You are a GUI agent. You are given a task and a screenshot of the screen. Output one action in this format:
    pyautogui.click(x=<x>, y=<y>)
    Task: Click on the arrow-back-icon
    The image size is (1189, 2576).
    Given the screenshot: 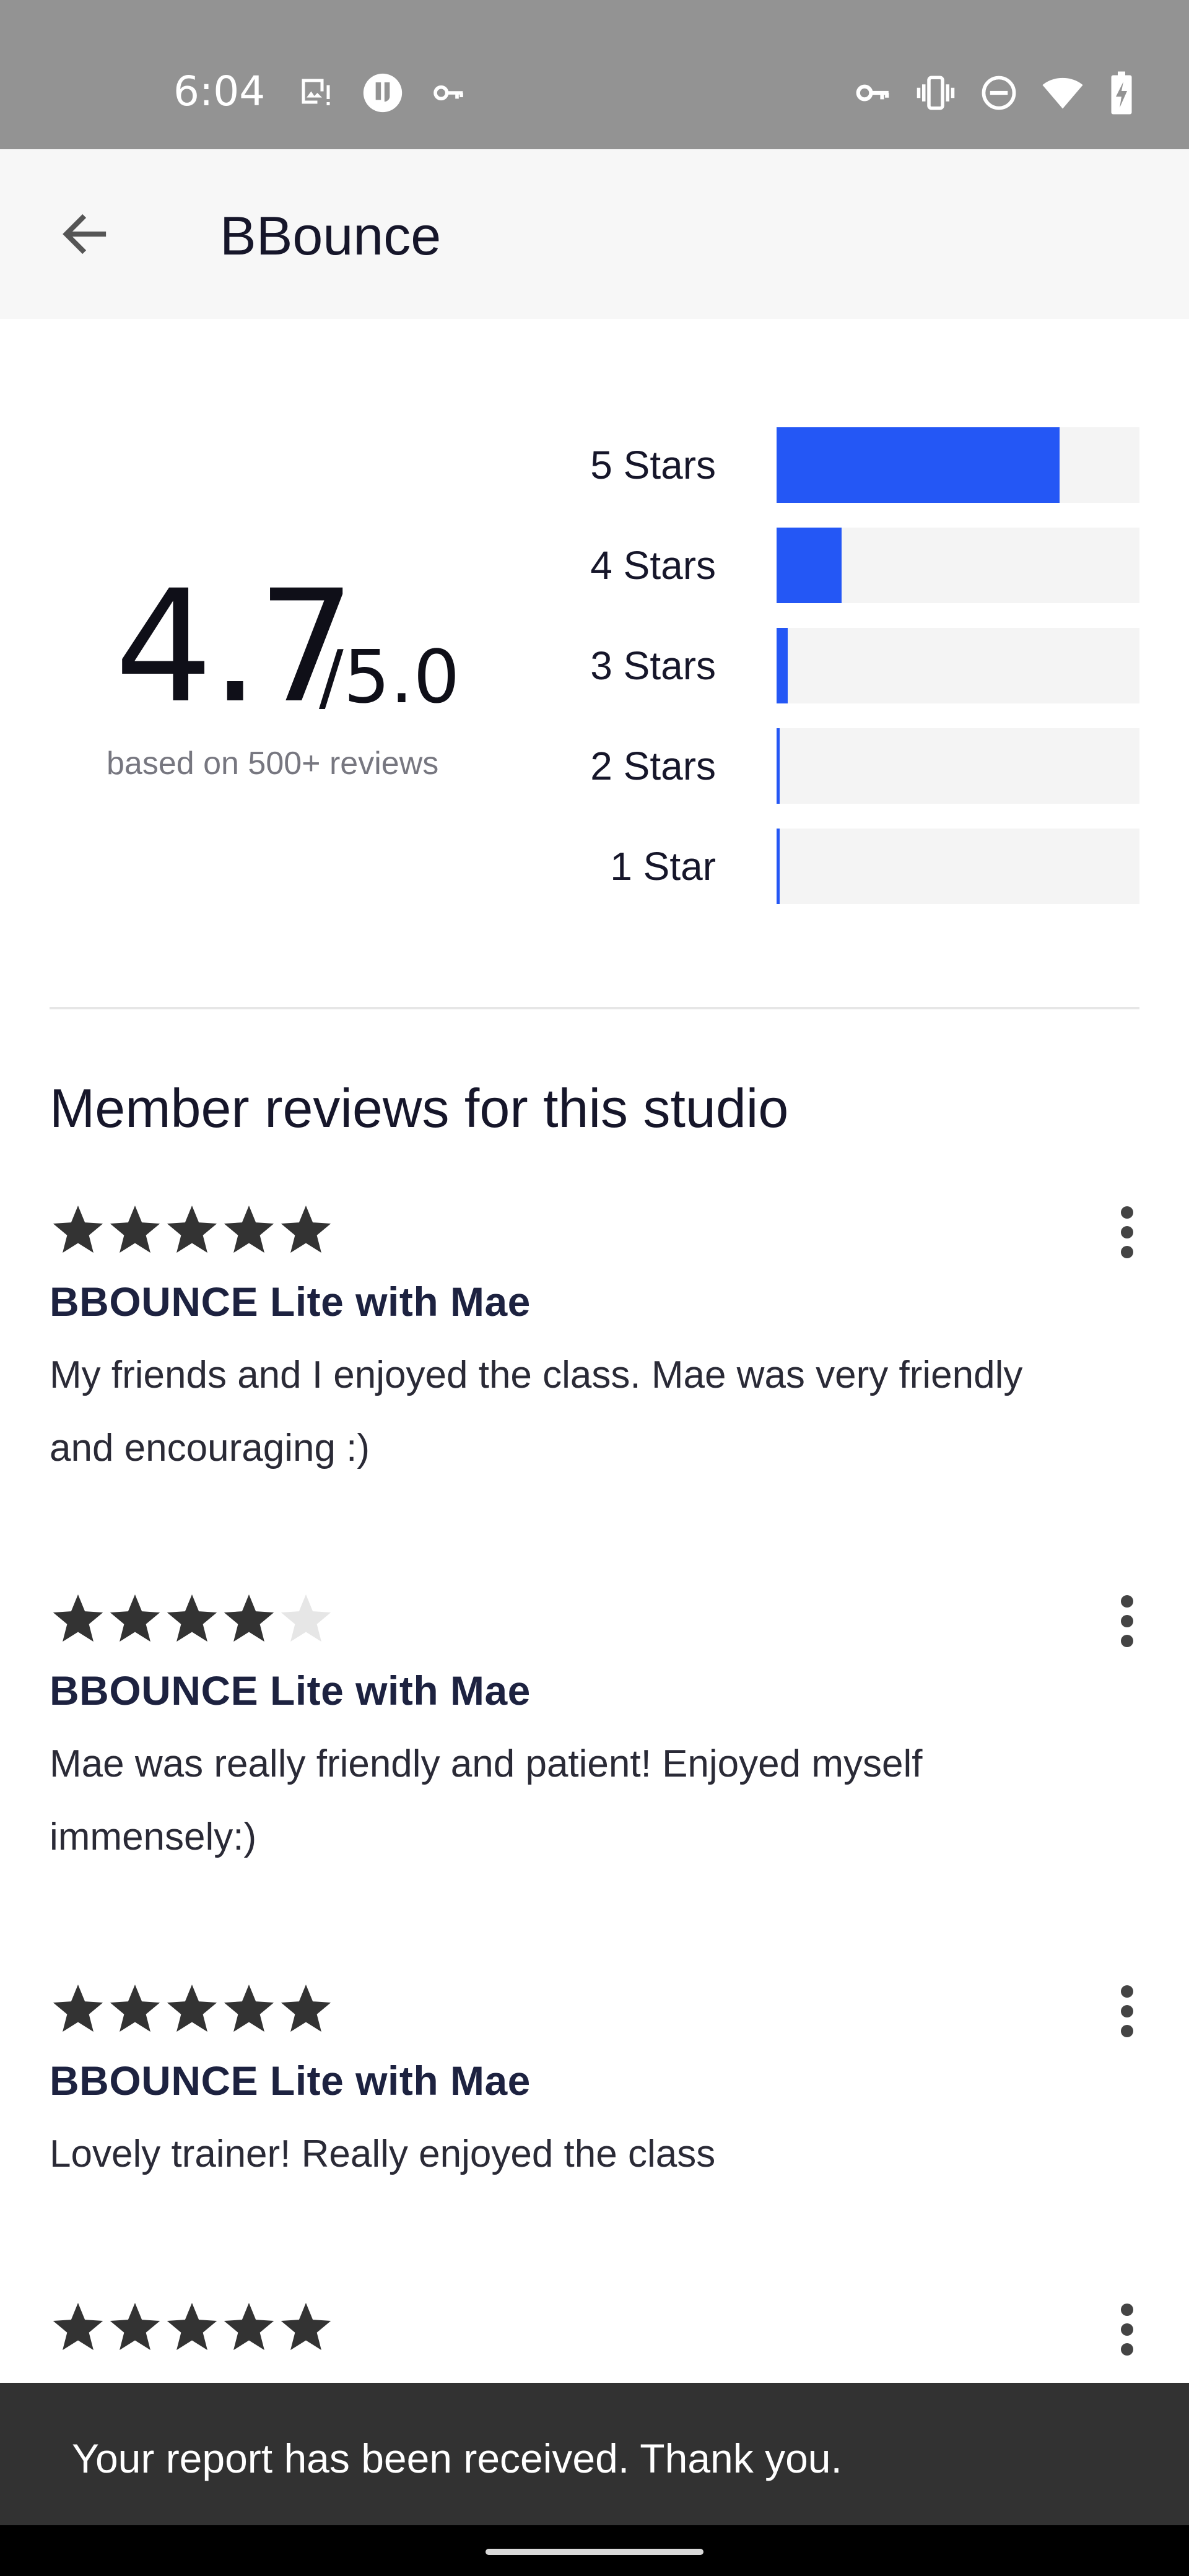 What is the action you would take?
    pyautogui.click(x=85, y=235)
    